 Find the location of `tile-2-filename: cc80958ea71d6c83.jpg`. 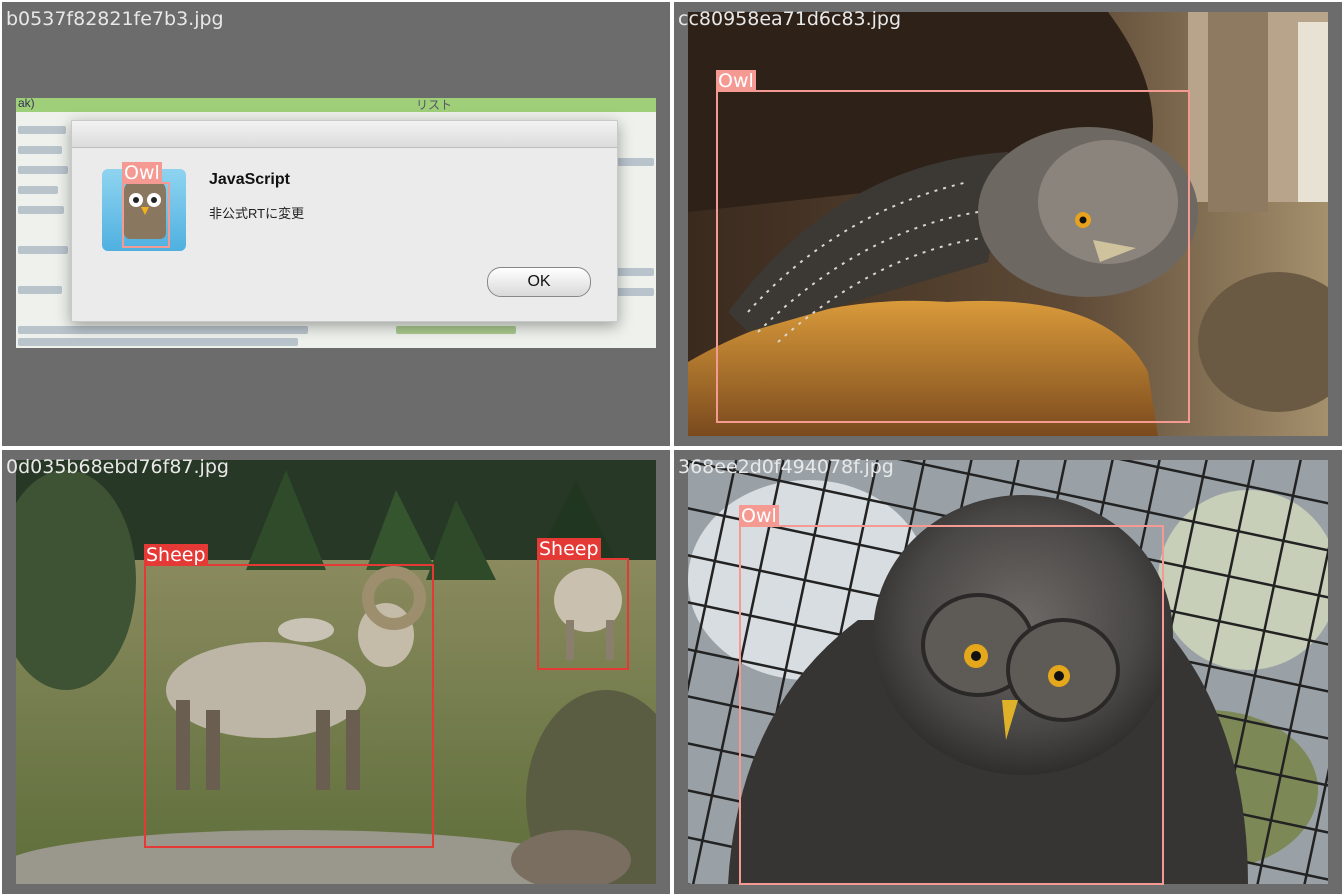

tile-2-filename: cc80958ea71d6c83.jpg is located at coordinates (790, 19).